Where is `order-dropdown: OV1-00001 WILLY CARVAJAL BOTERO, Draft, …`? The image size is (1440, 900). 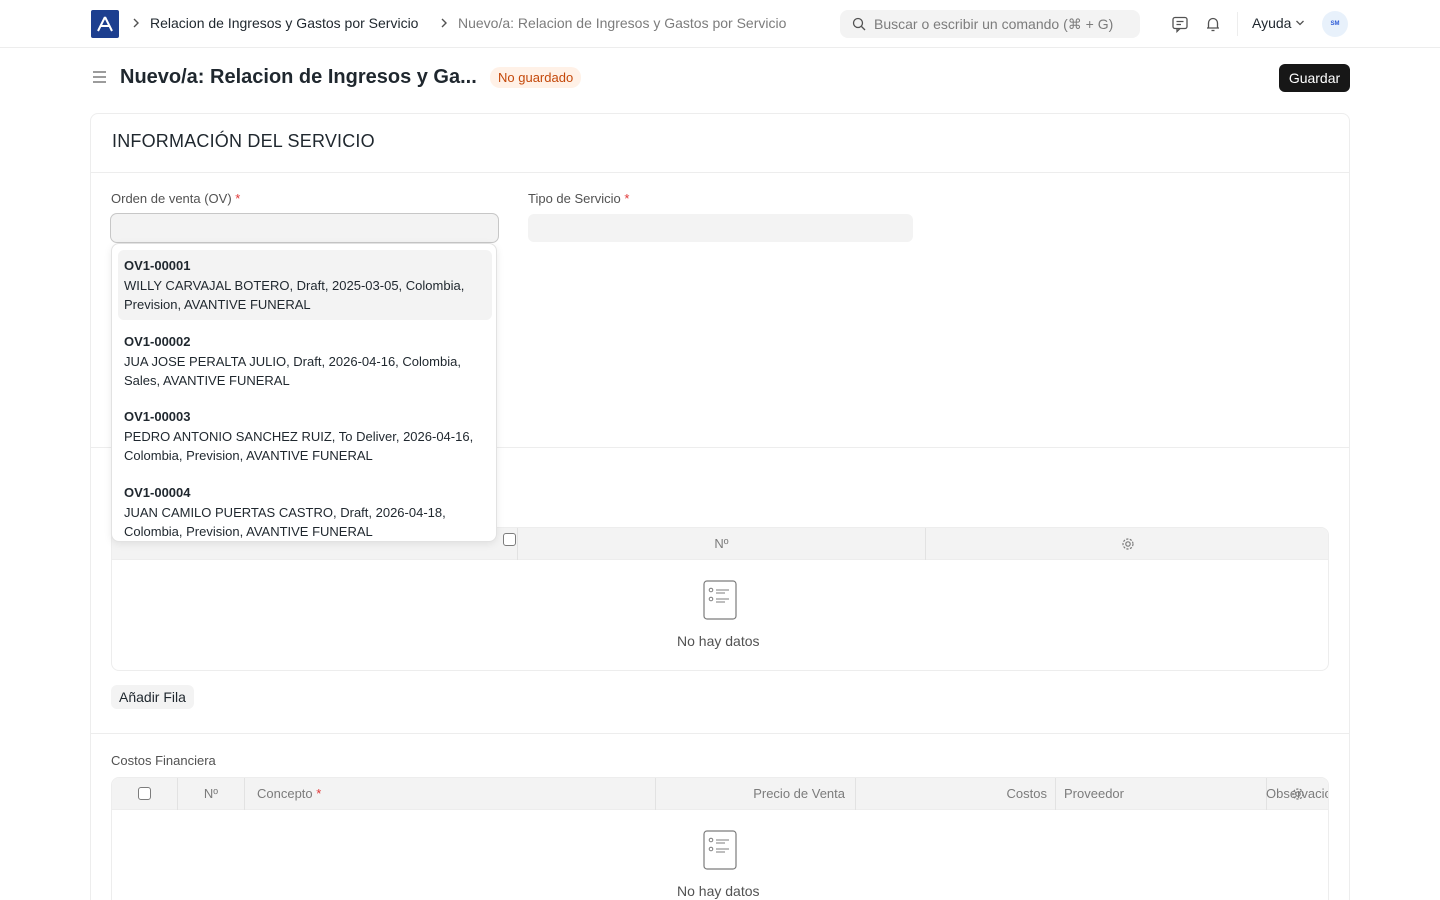 order-dropdown: OV1-00001 WILLY CARVAJAL BOTERO, Draft, … is located at coordinates (304, 392).